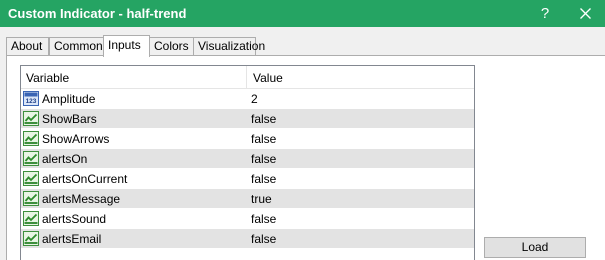 The width and height of the screenshot is (605, 260). Describe the element at coordinates (247, 239) in the screenshot. I see `table-row: alertsEmail false` at that location.